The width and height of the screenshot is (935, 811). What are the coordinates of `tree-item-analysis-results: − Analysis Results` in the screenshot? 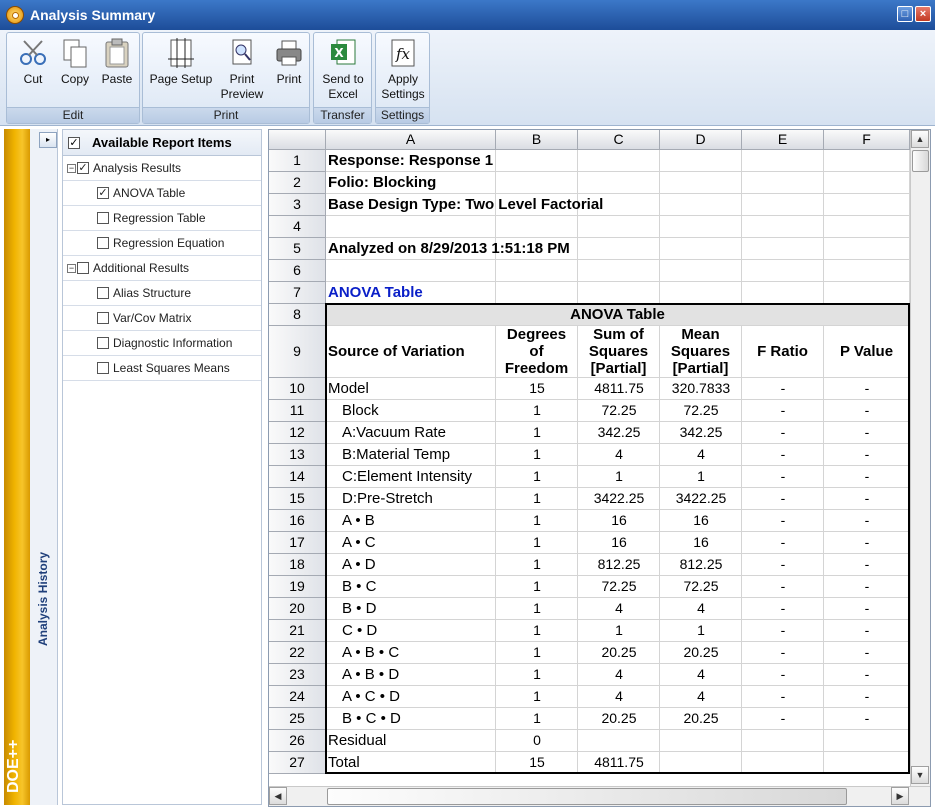 It's located at (162, 168).